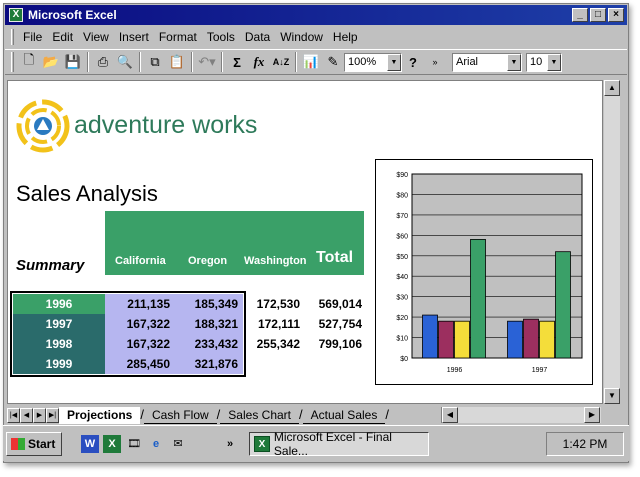  Describe the element at coordinates (134, 37) in the screenshot. I see `menu-insert: Insert` at that location.